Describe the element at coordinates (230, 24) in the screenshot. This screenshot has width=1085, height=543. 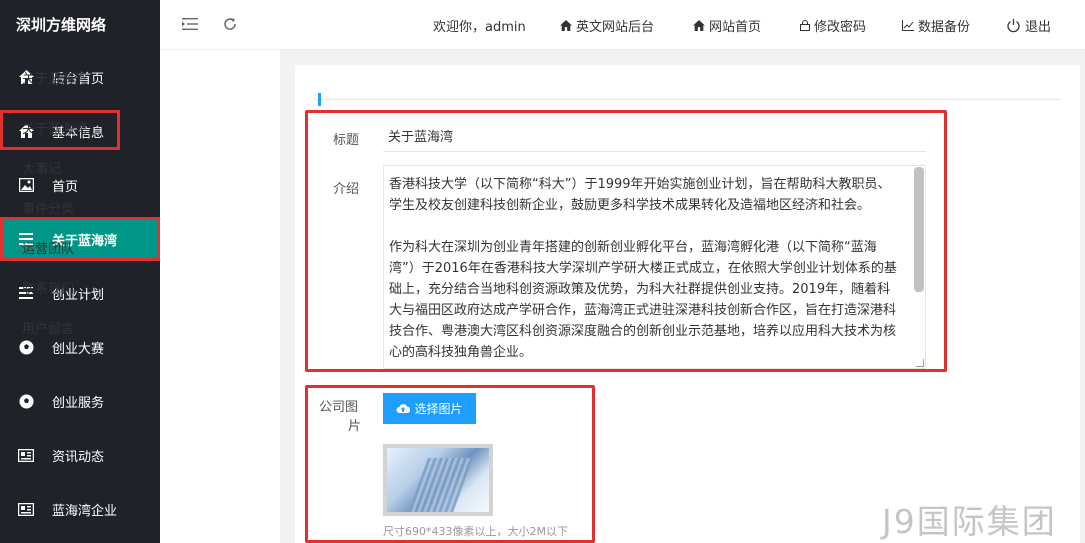
I see `refresh-icon` at that location.